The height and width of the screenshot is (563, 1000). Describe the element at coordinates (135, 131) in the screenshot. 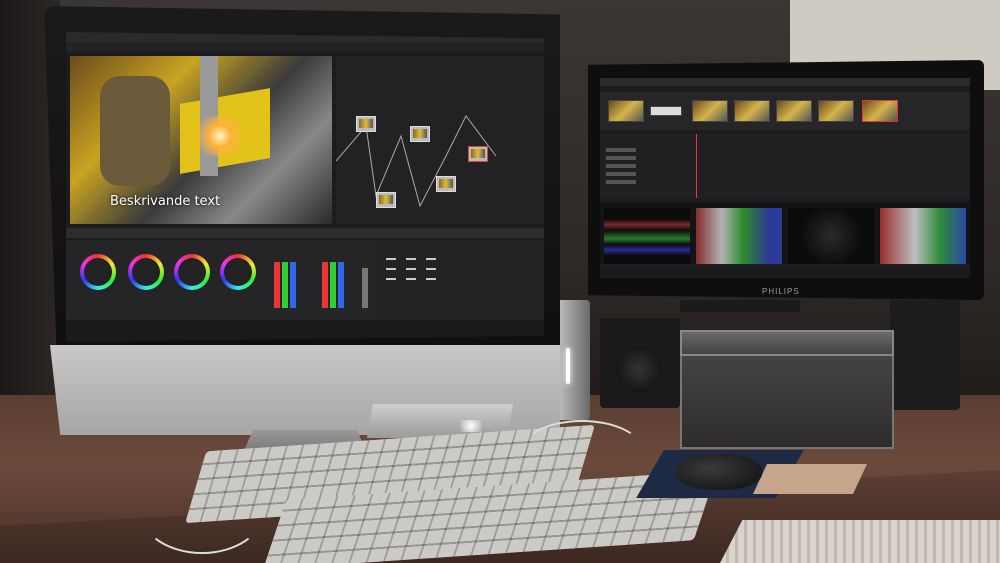

I see `glove-image-detail` at that location.